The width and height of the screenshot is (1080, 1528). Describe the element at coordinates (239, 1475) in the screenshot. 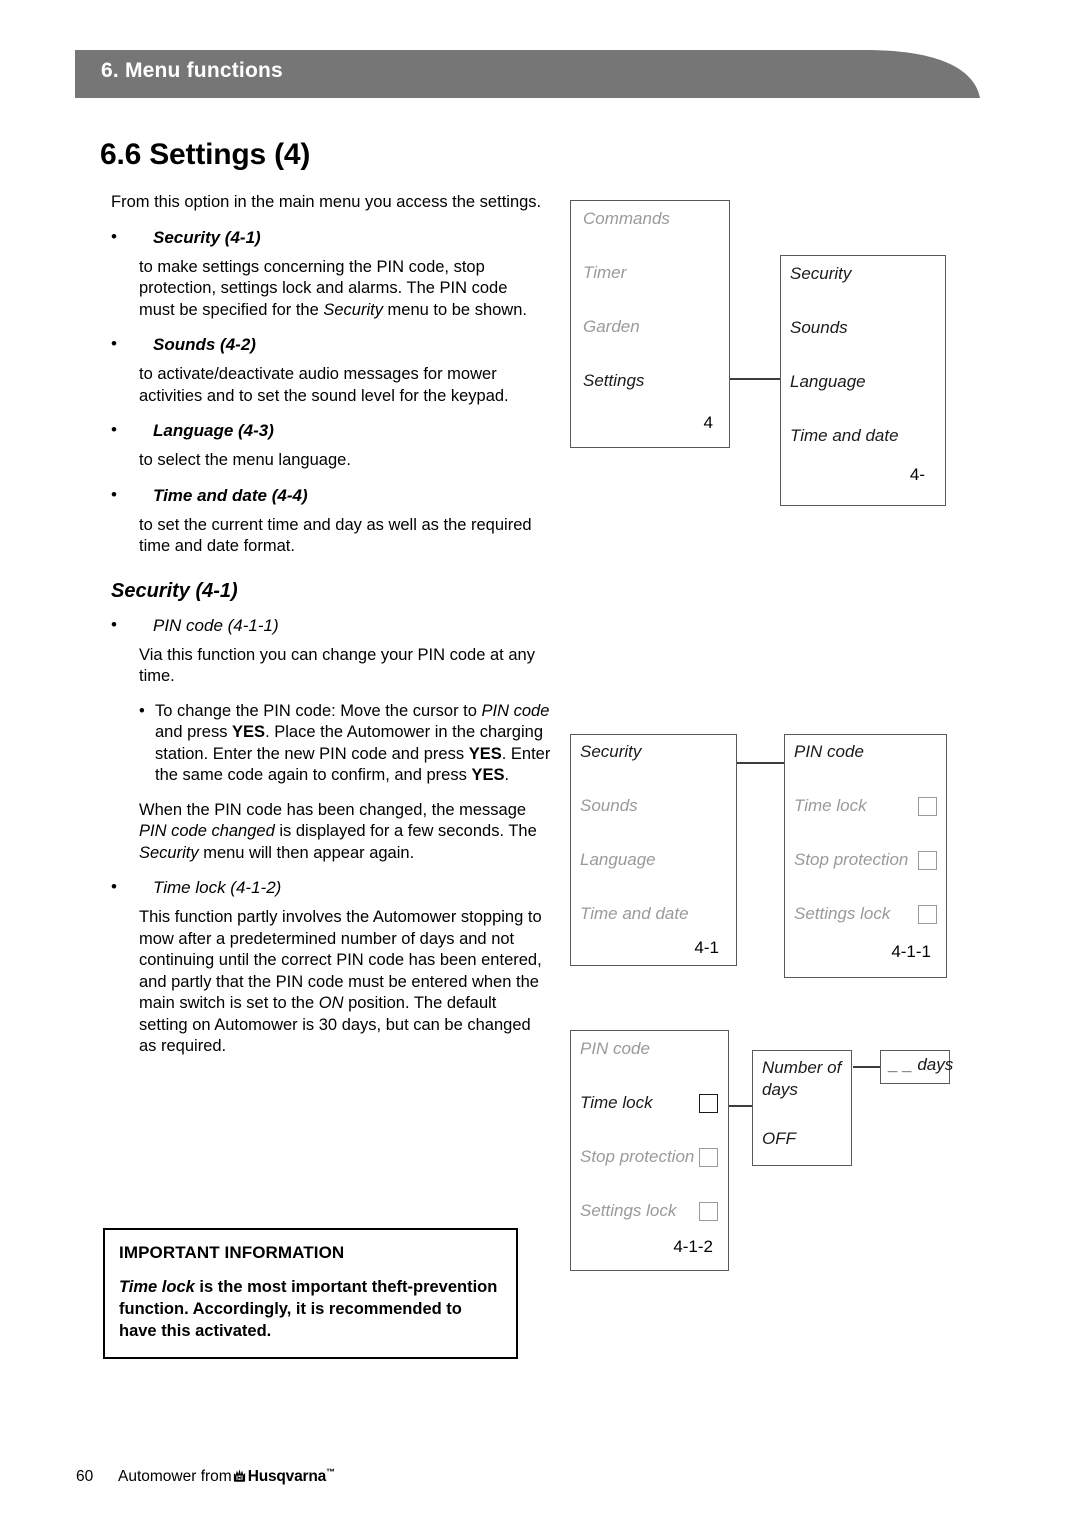

I see `husqvarna-crown-icon` at that location.